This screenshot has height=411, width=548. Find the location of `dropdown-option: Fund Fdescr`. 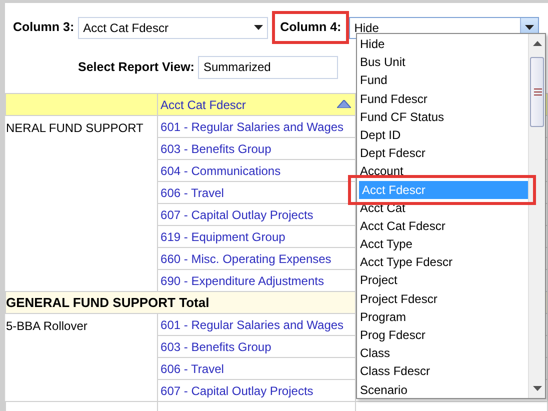

dropdown-option: Fund Fdescr is located at coordinates (442, 99).